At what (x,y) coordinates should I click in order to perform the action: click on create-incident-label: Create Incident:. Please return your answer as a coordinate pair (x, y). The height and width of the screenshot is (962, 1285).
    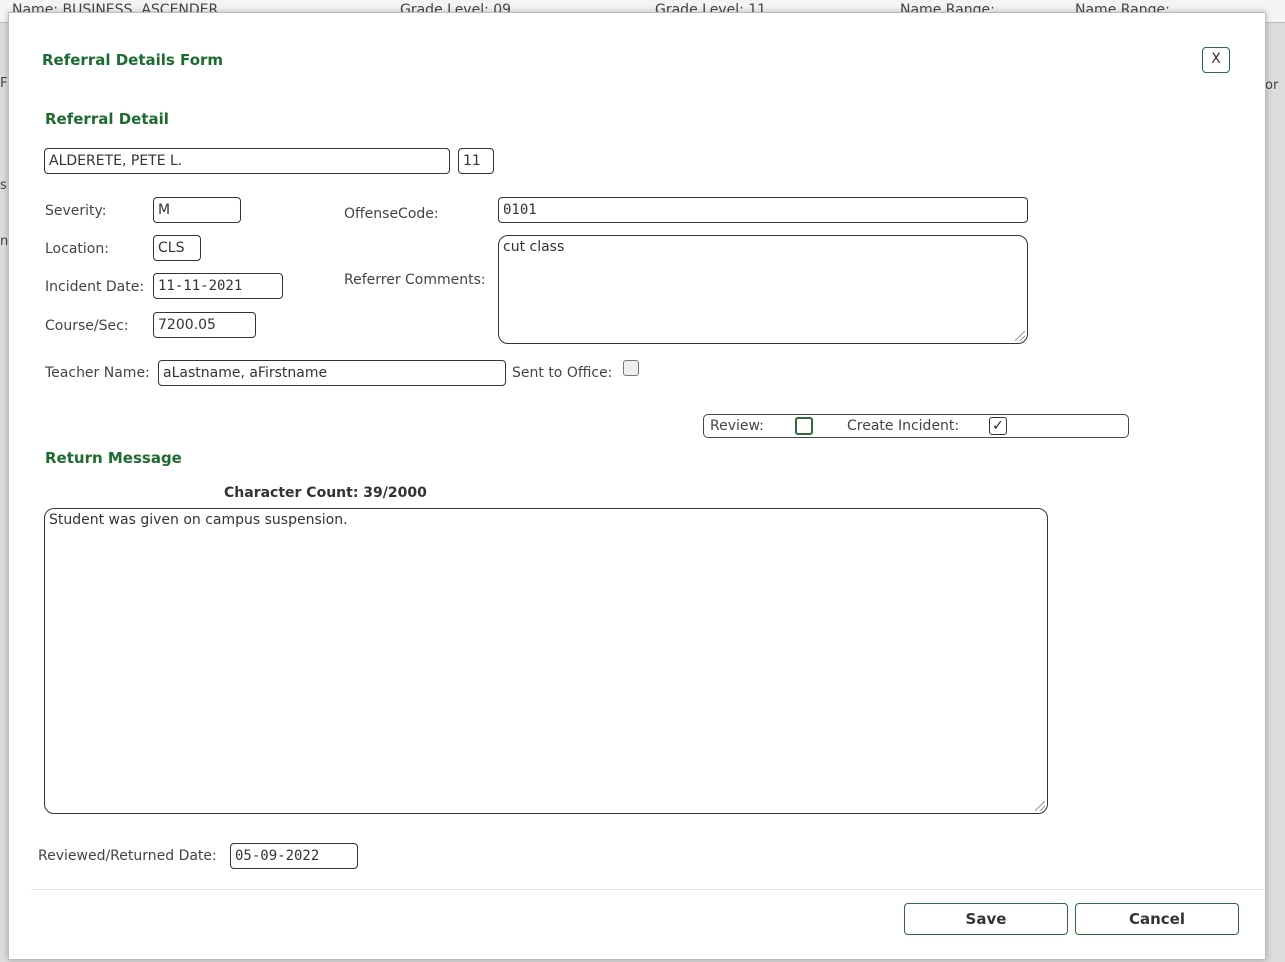
    Looking at the image, I should click on (903, 426).